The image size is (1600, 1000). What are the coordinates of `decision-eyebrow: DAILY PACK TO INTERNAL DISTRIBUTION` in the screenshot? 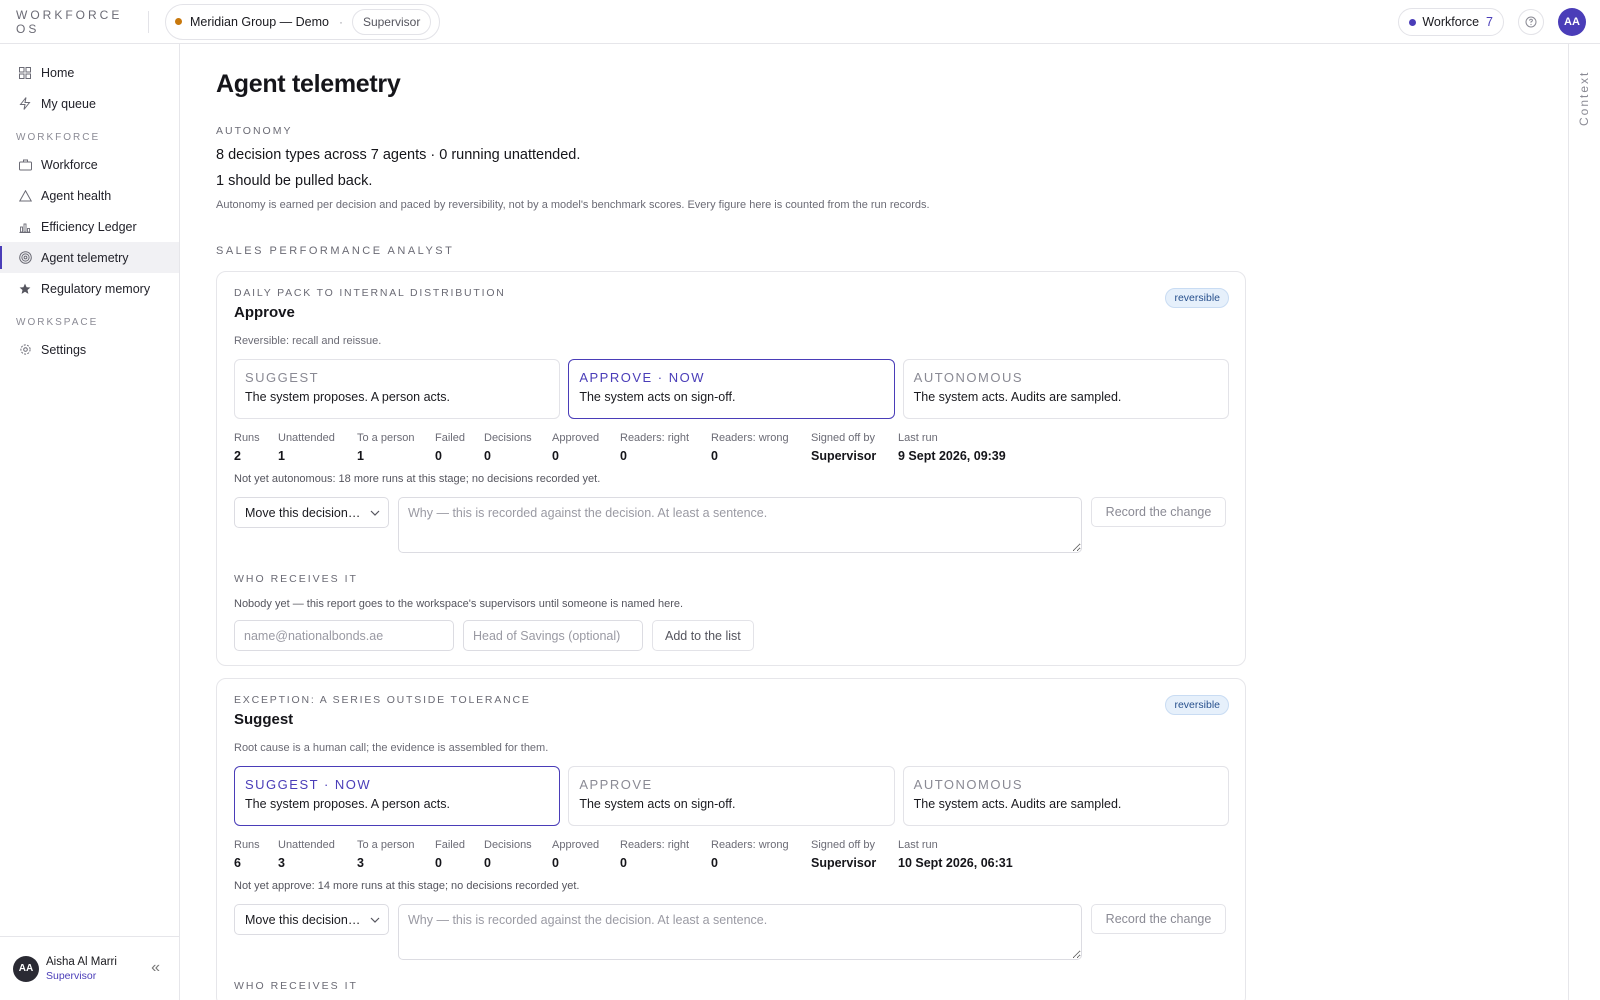 It's located at (370, 293).